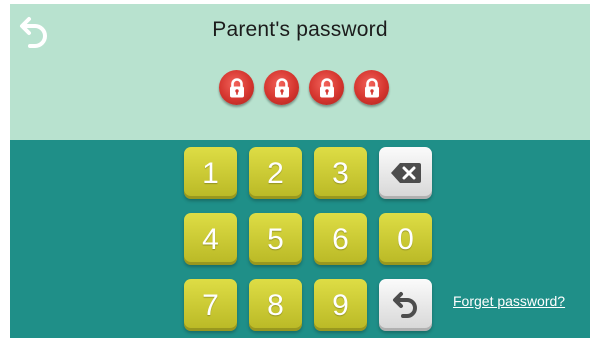 The height and width of the screenshot is (341, 594). I want to click on forgot-password-link: Forget password?, so click(509, 301).